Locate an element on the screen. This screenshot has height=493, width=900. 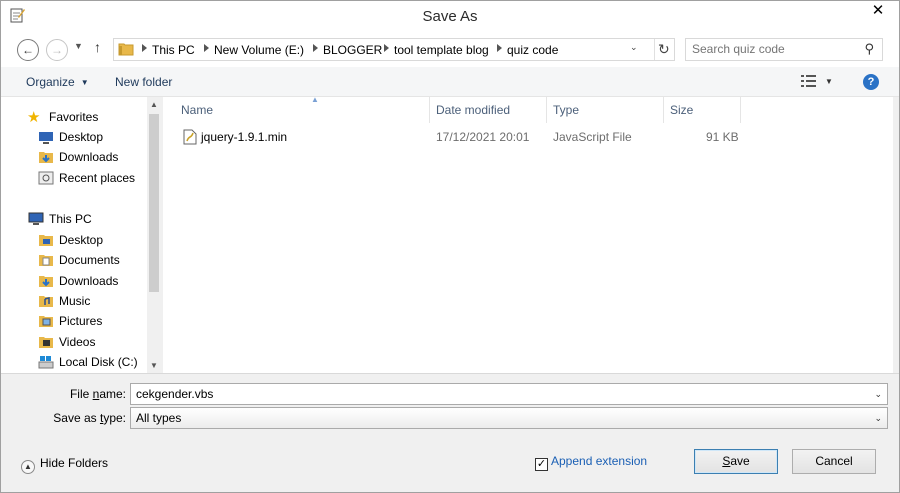
save-button: Save is located at coordinates (736, 461).